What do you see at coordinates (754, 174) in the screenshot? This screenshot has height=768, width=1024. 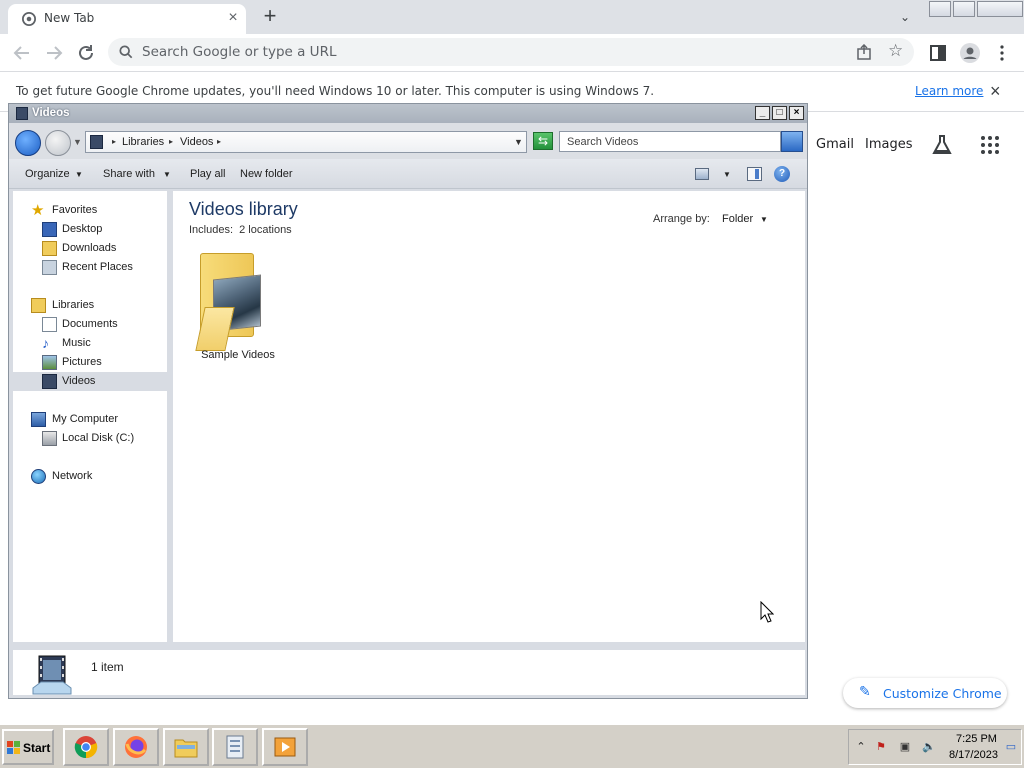 I see `preview-pane-icon` at bounding box center [754, 174].